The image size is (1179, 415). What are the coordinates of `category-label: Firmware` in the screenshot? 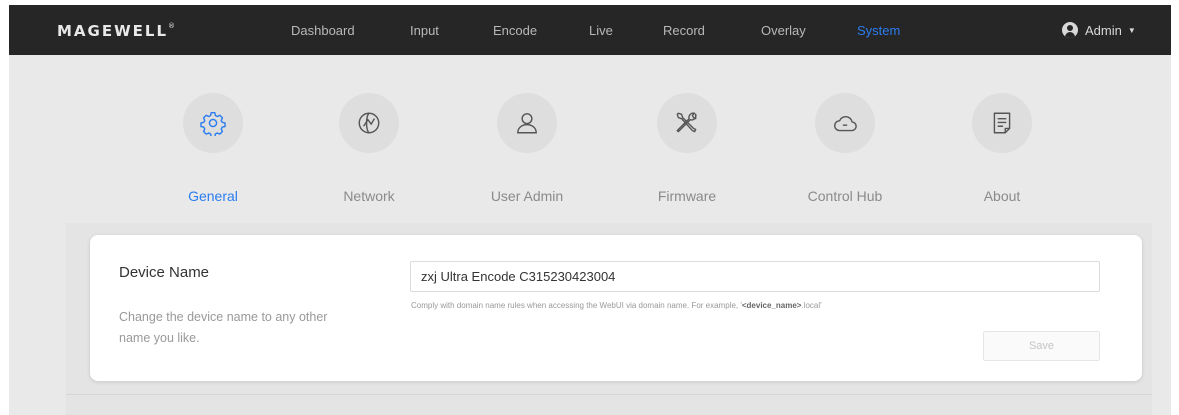 It's located at (687, 196).